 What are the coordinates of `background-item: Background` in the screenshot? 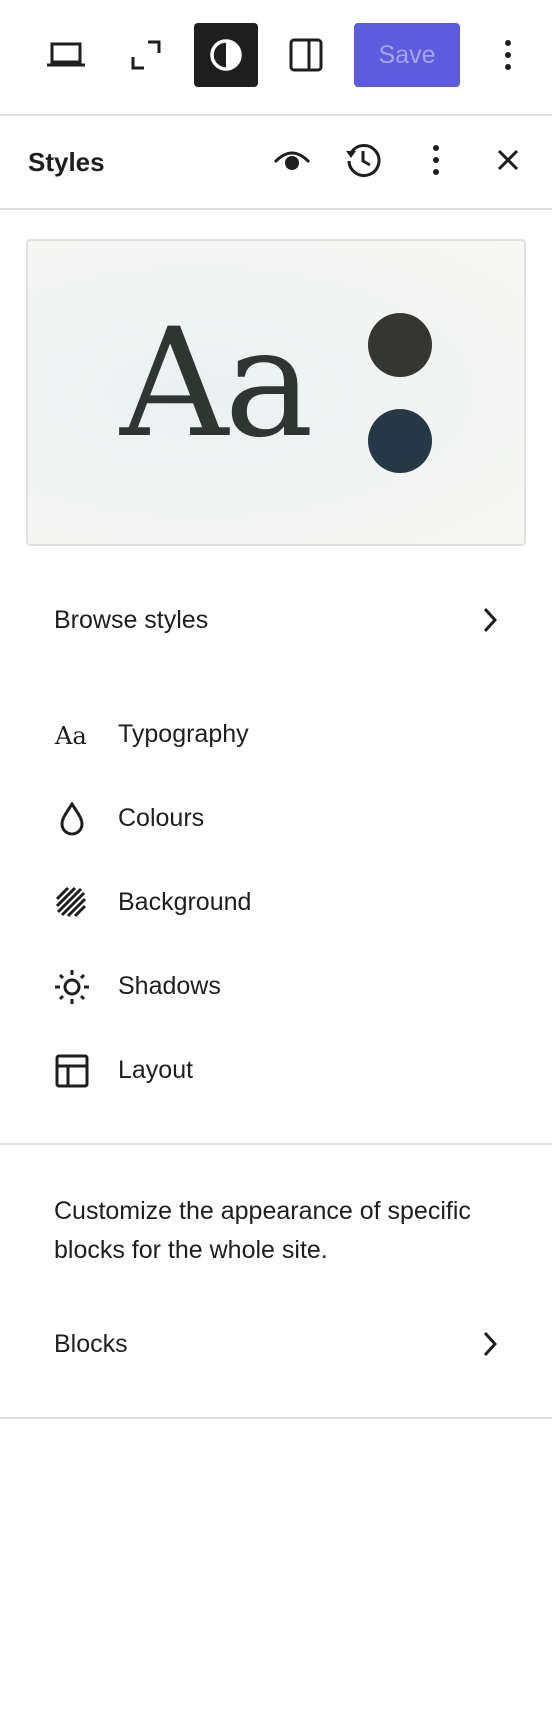 It's located at (276, 903).